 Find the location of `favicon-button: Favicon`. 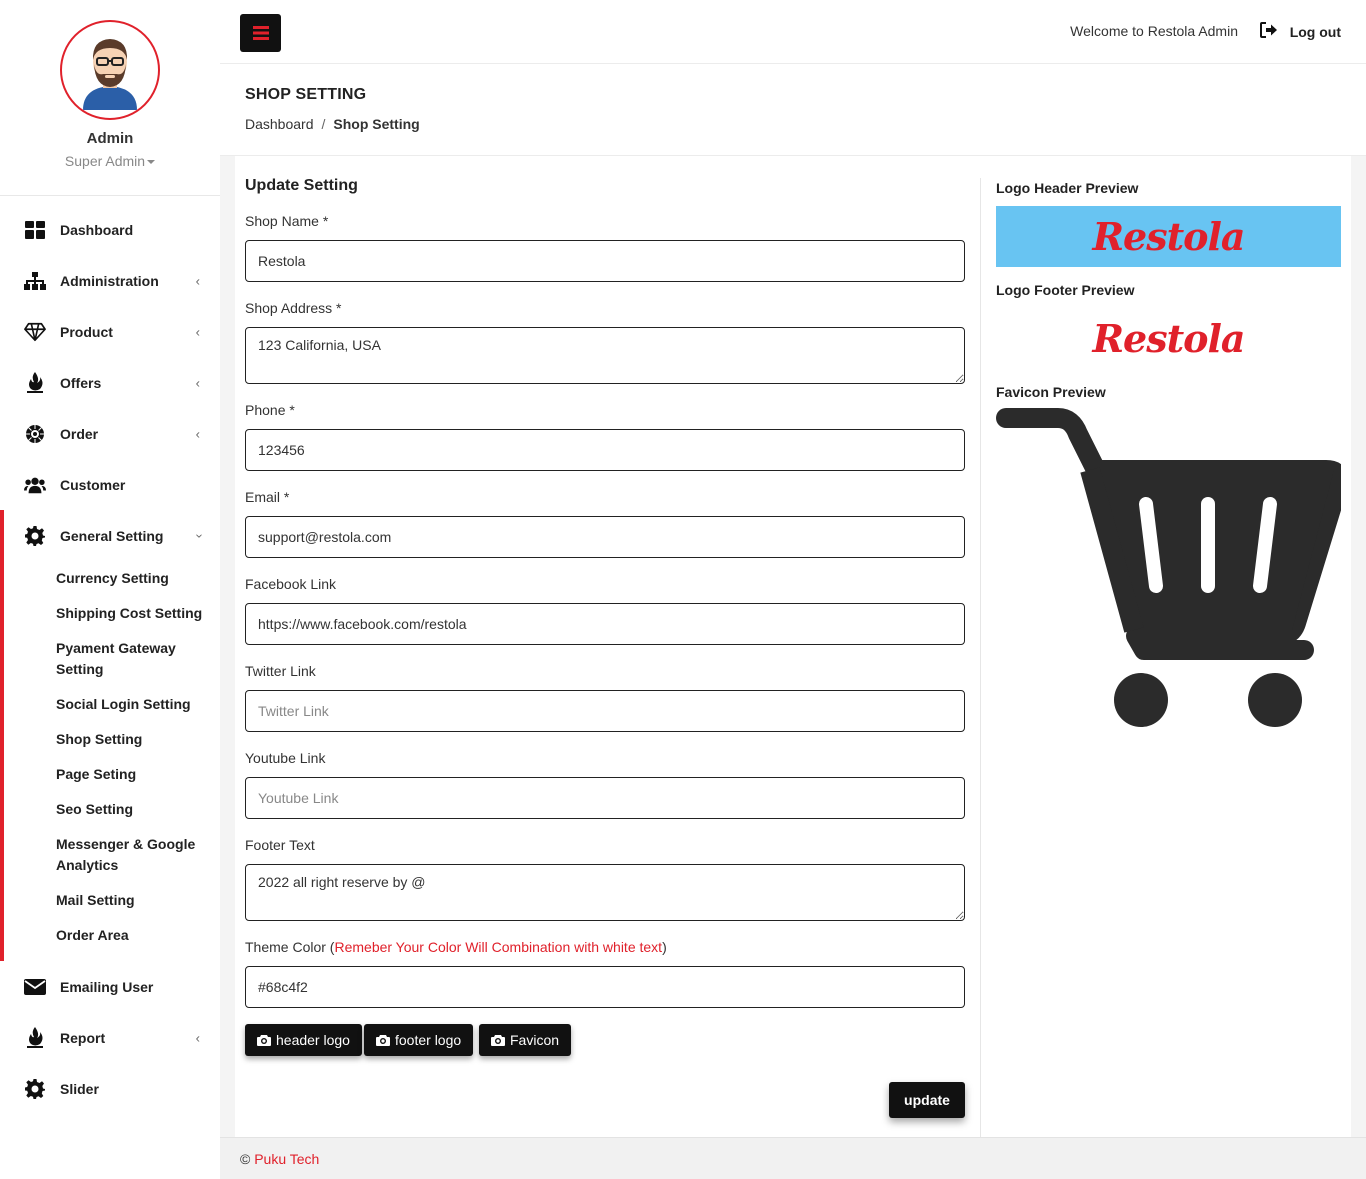

favicon-button: Favicon is located at coordinates (525, 1040).